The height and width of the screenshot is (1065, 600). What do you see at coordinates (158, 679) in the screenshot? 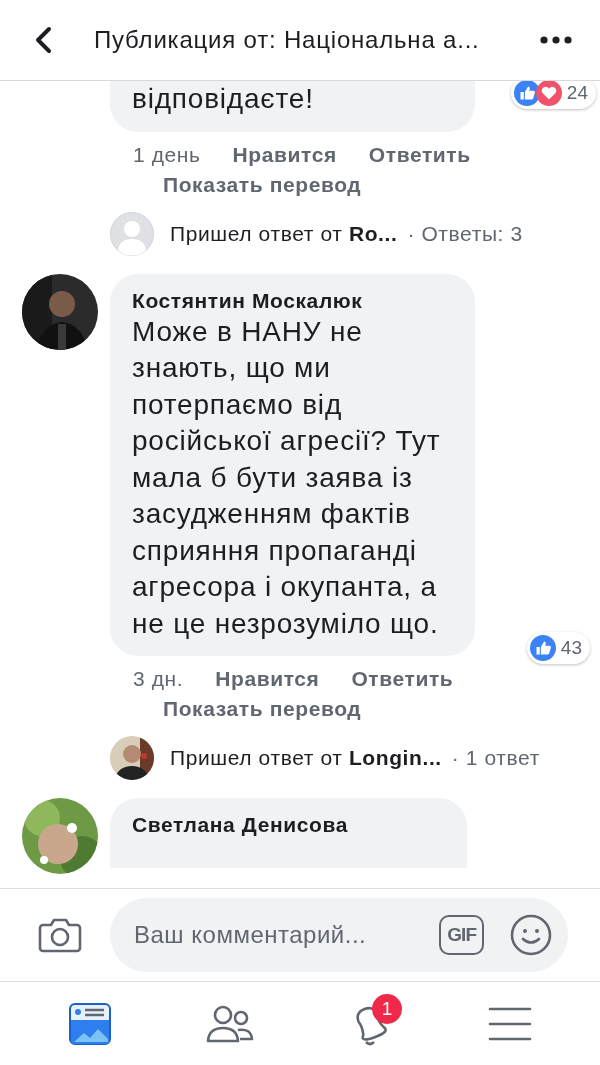
I see `comment-time: 3 дн.` at bounding box center [158, 679].